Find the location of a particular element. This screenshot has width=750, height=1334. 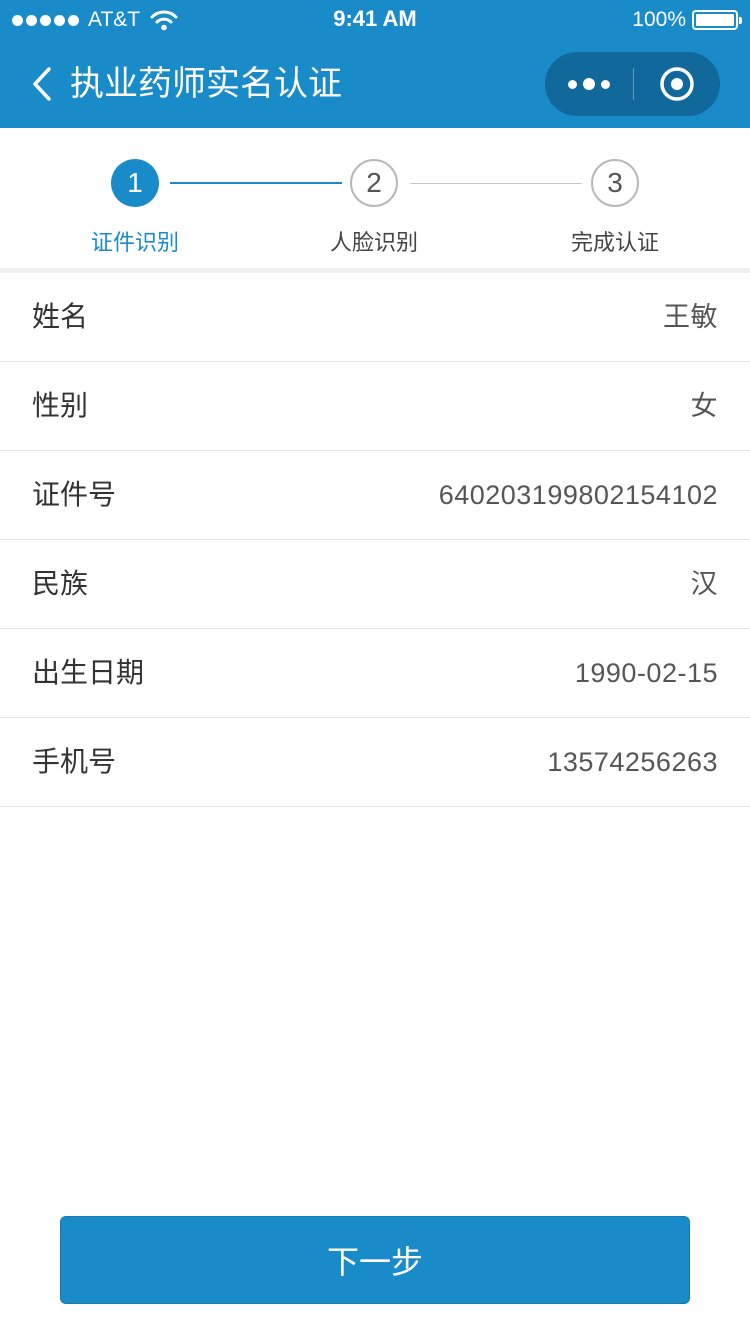

step-1-circle: 1 is located at coordinates (135, 183).